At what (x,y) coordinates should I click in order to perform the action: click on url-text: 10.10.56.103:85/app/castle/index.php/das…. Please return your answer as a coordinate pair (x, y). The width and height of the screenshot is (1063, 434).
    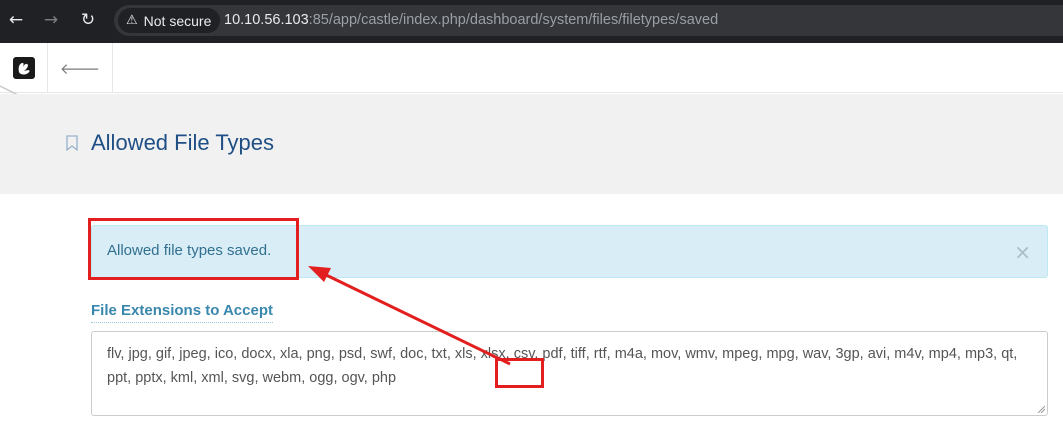
    Looking at the image, I should click on (471, 20).